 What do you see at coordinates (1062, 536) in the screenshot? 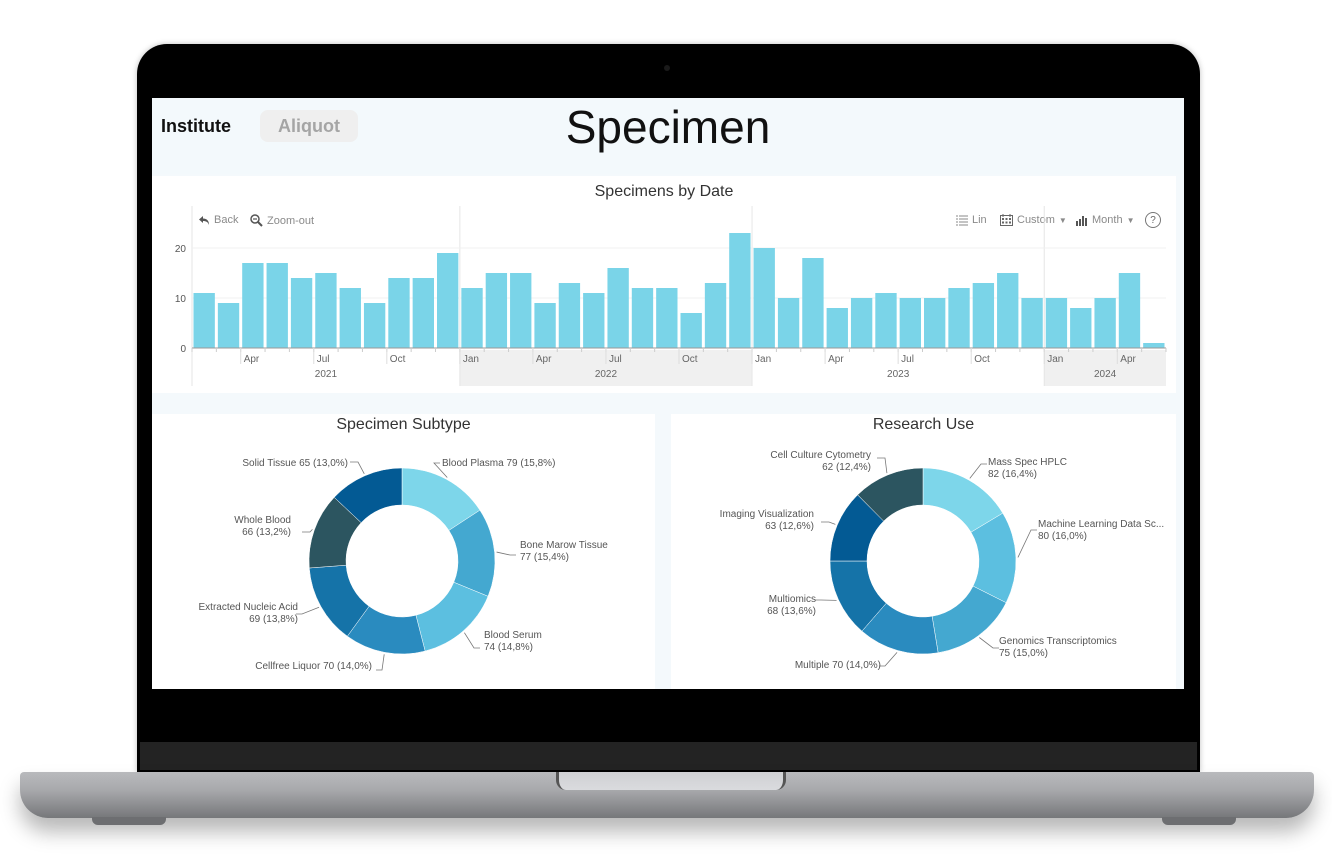
I see `slice-value: 80 (16,0%)` at bounding box center [1062, 536].